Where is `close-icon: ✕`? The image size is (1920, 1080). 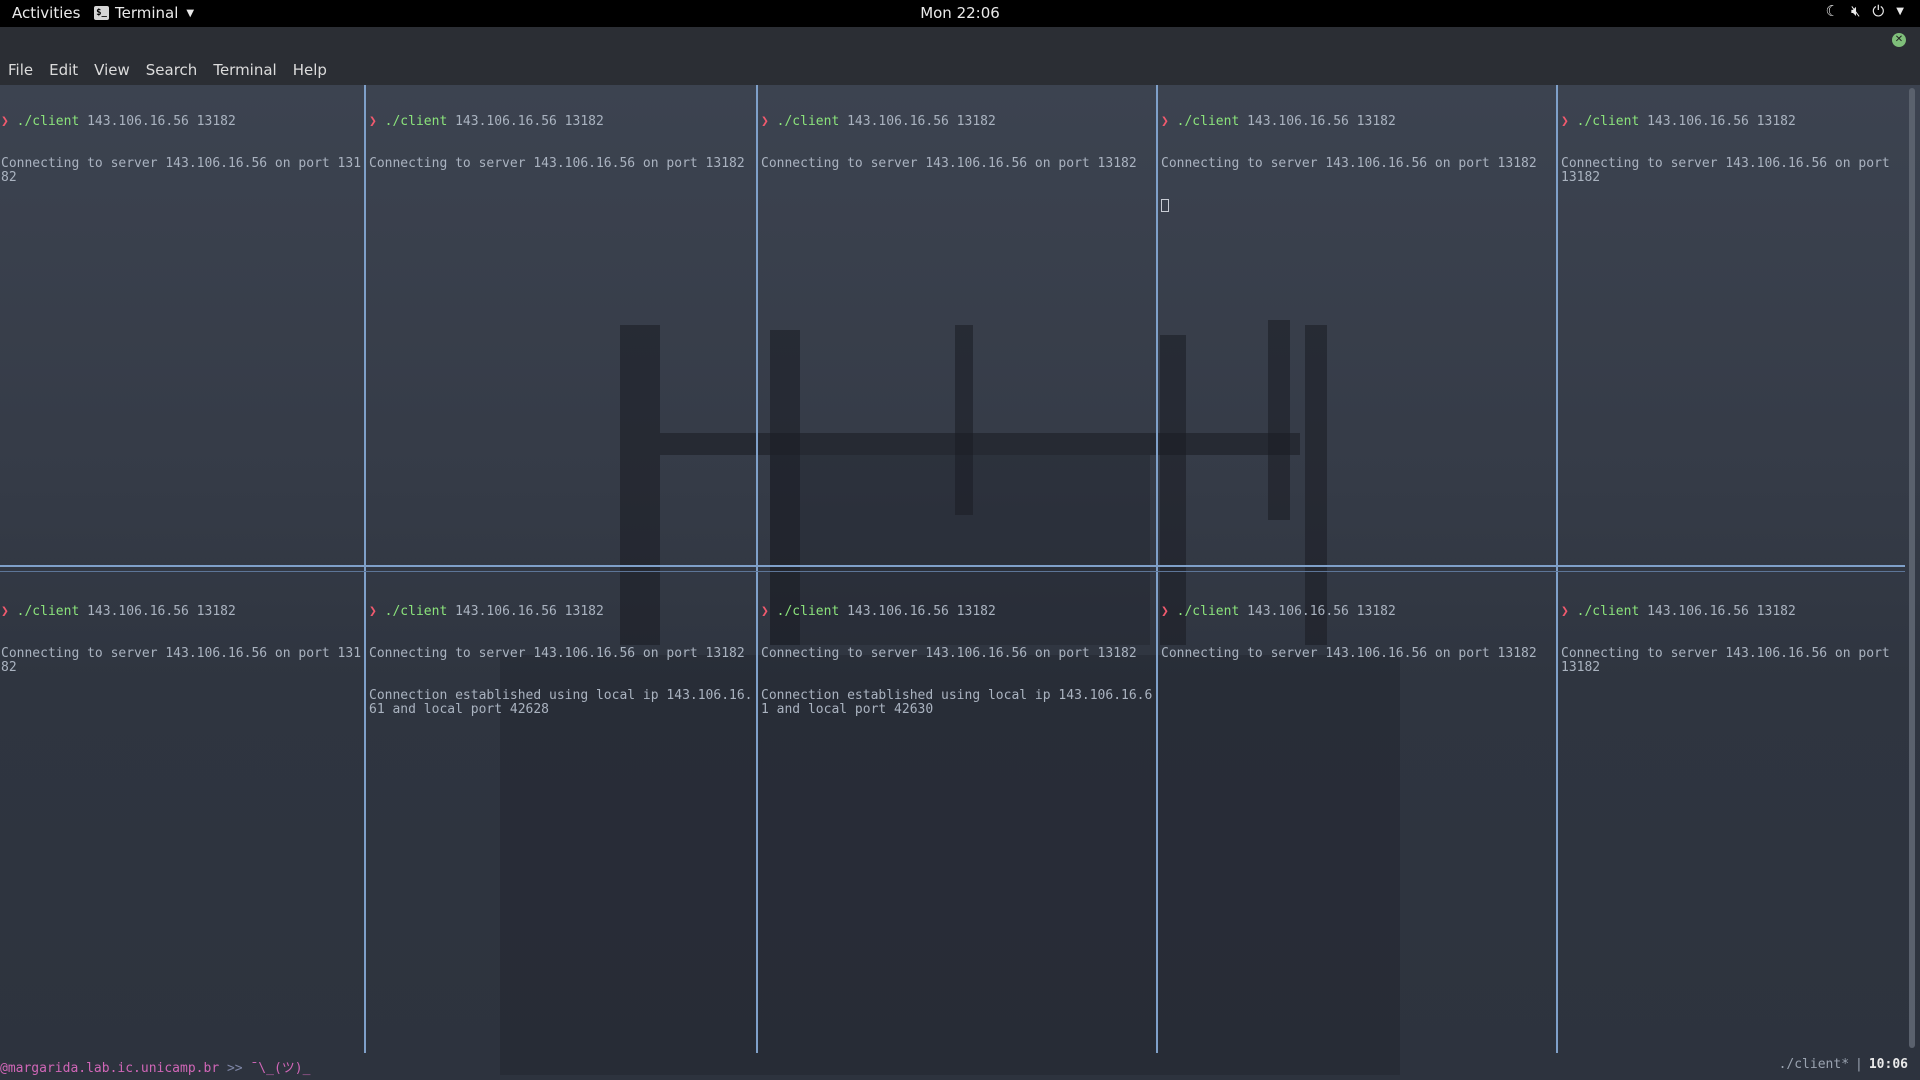 close-icon: ✕ is located at coordinates (1899, 40).